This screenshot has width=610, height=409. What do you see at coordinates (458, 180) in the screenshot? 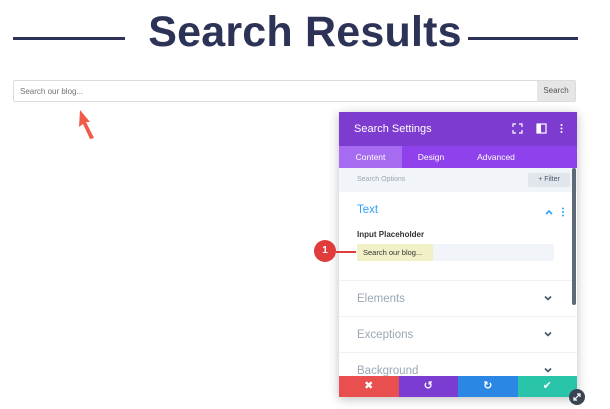
I see `search-options-bar: Search Options + Filter` at bounding box center [458, 180].